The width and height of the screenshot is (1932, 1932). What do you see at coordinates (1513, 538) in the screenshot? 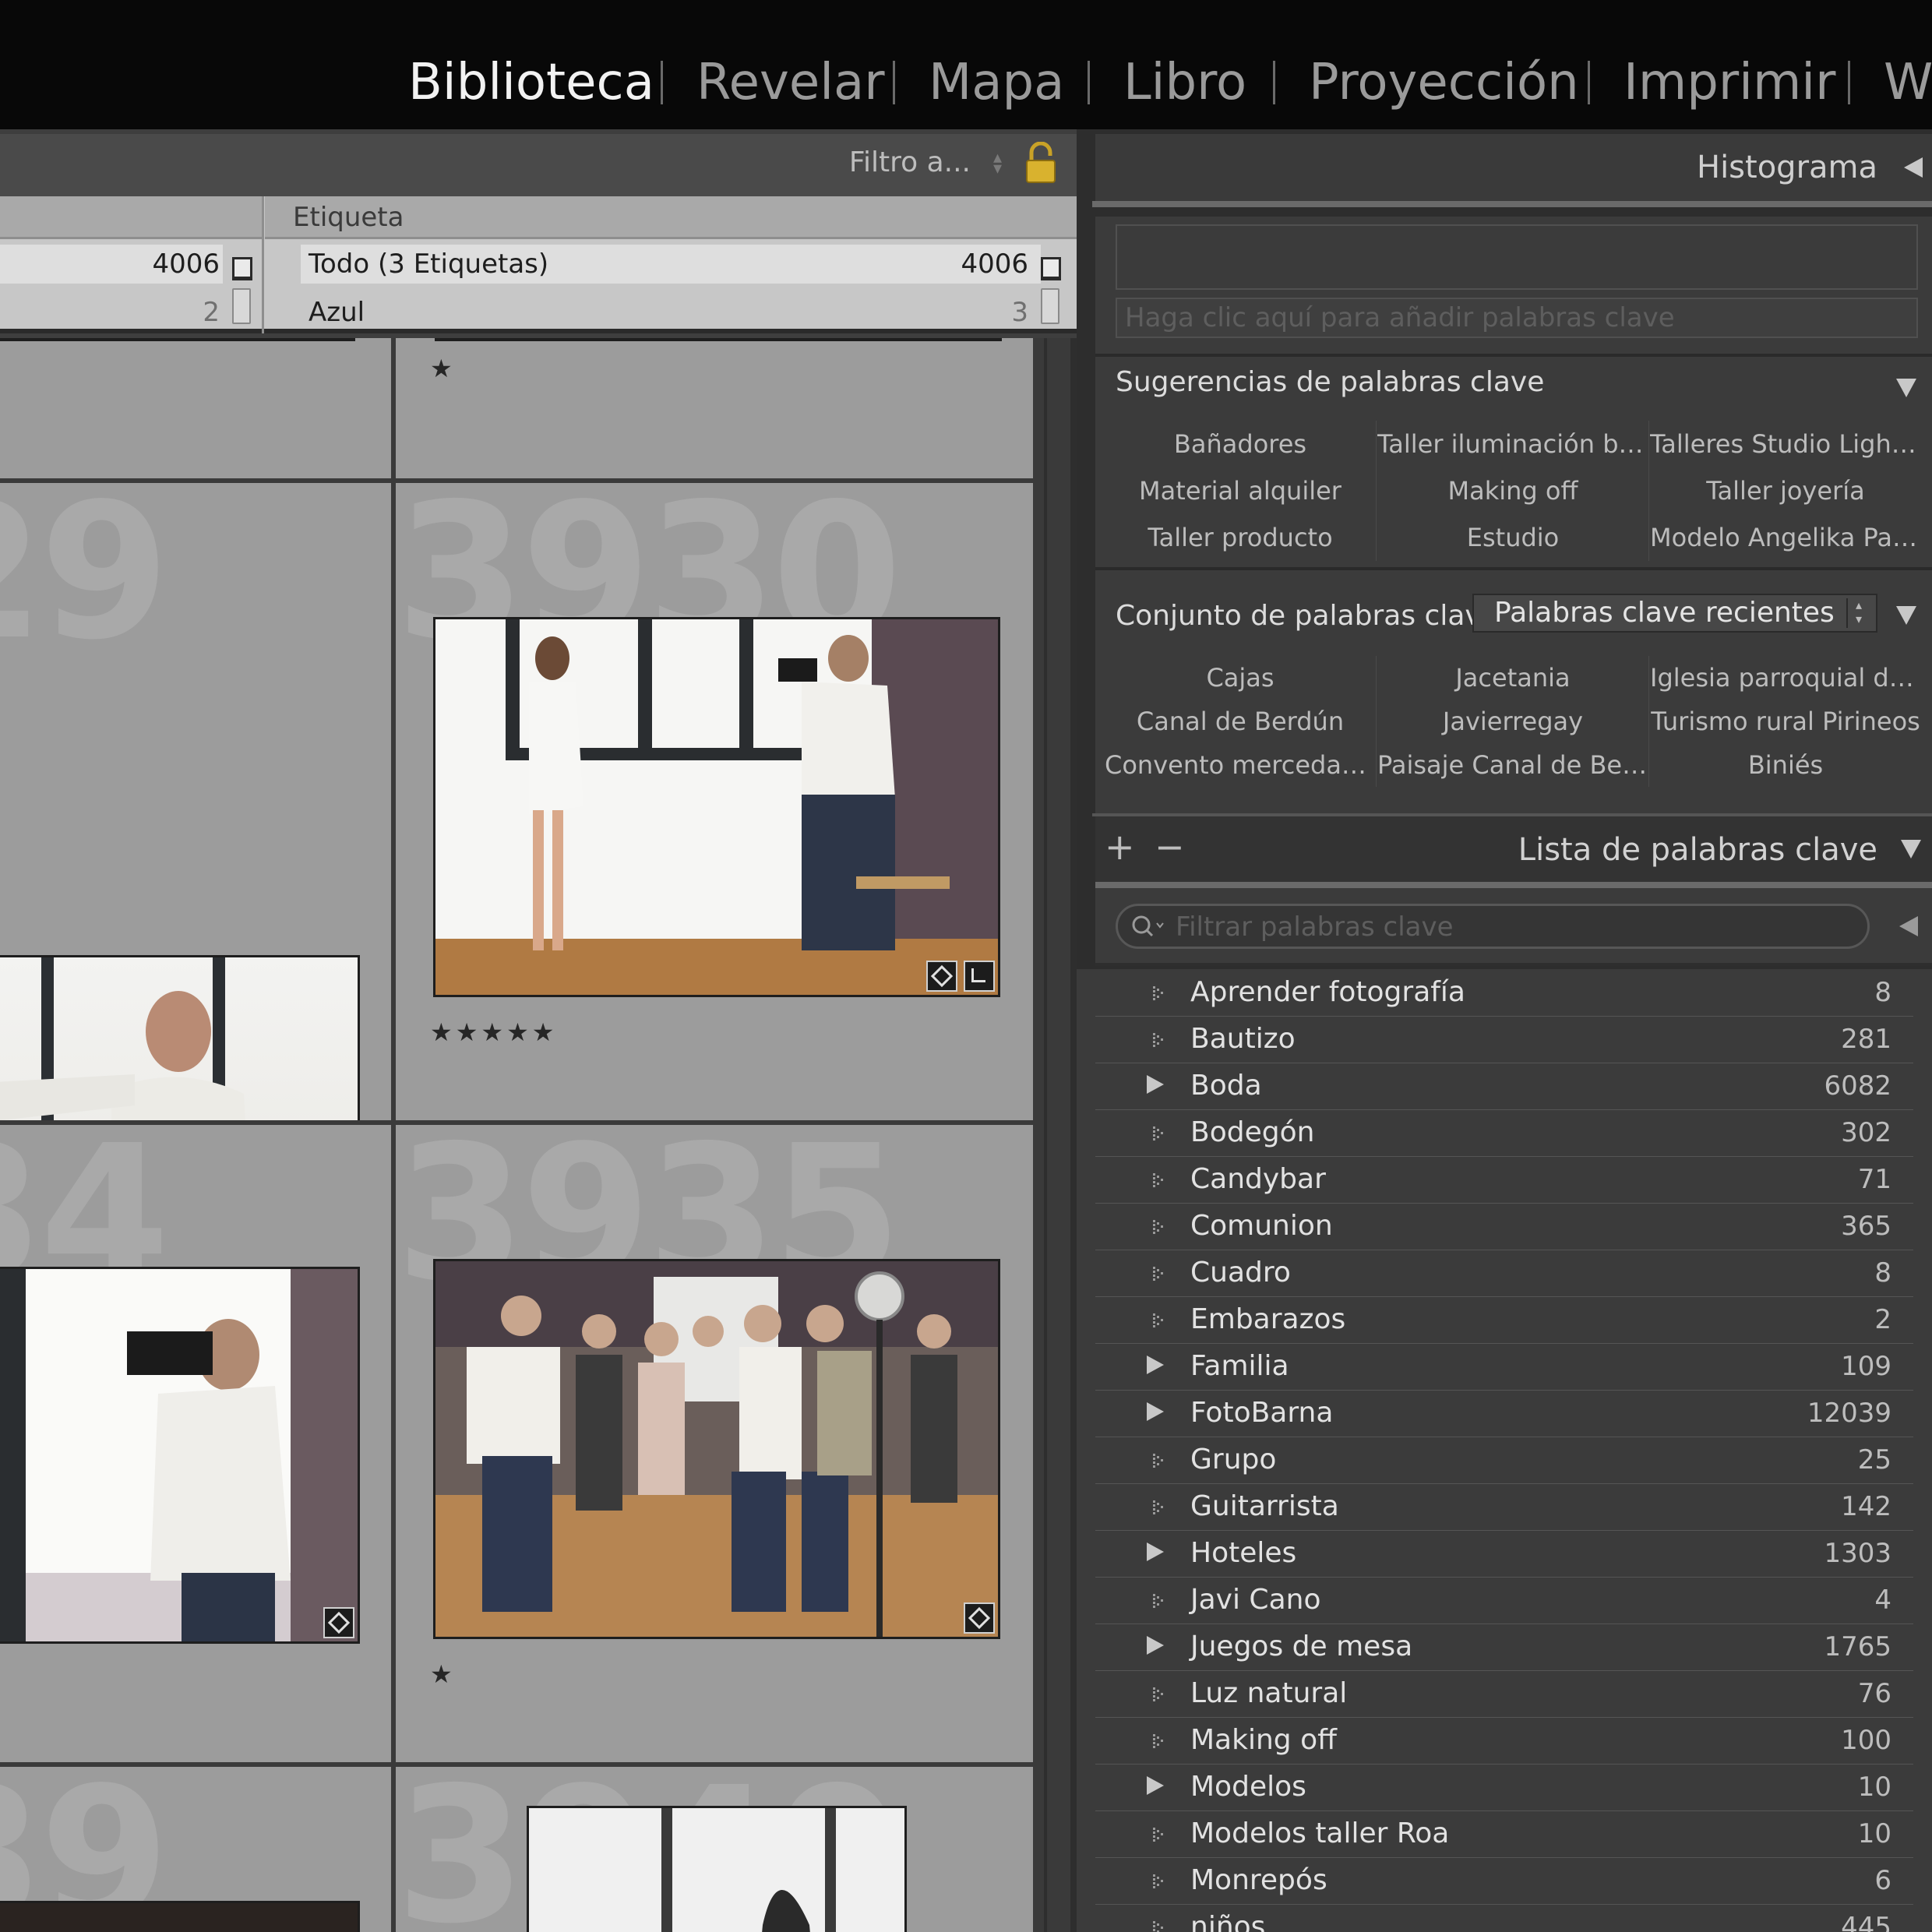
I see `suggested-keyword: Estudio` at bounding box center [1513, 538].